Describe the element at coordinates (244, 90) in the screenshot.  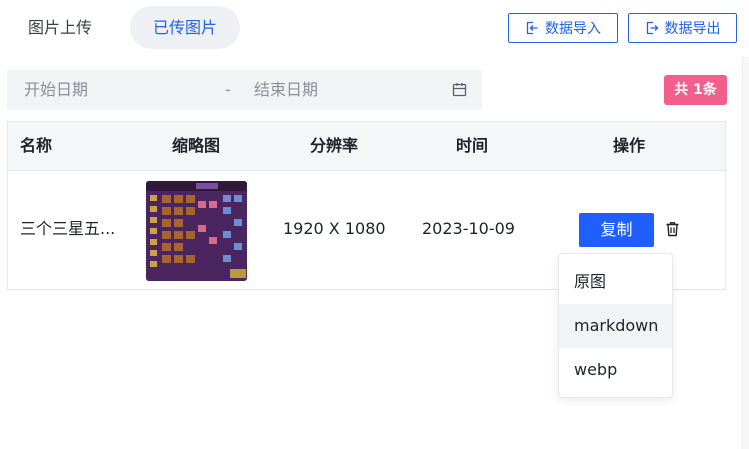
I see `date-range-picker: 开始日期 - 结束日期` at that location.